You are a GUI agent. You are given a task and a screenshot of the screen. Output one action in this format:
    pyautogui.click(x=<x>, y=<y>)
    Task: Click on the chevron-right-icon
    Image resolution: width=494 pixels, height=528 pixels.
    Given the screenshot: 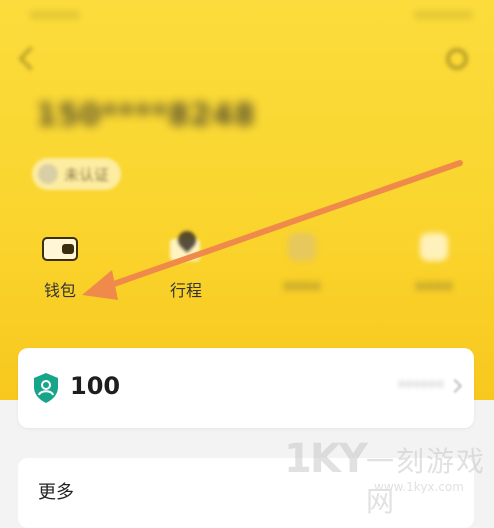 What is the action you would take?
    pyautogui.click(x=455, y=386)
    